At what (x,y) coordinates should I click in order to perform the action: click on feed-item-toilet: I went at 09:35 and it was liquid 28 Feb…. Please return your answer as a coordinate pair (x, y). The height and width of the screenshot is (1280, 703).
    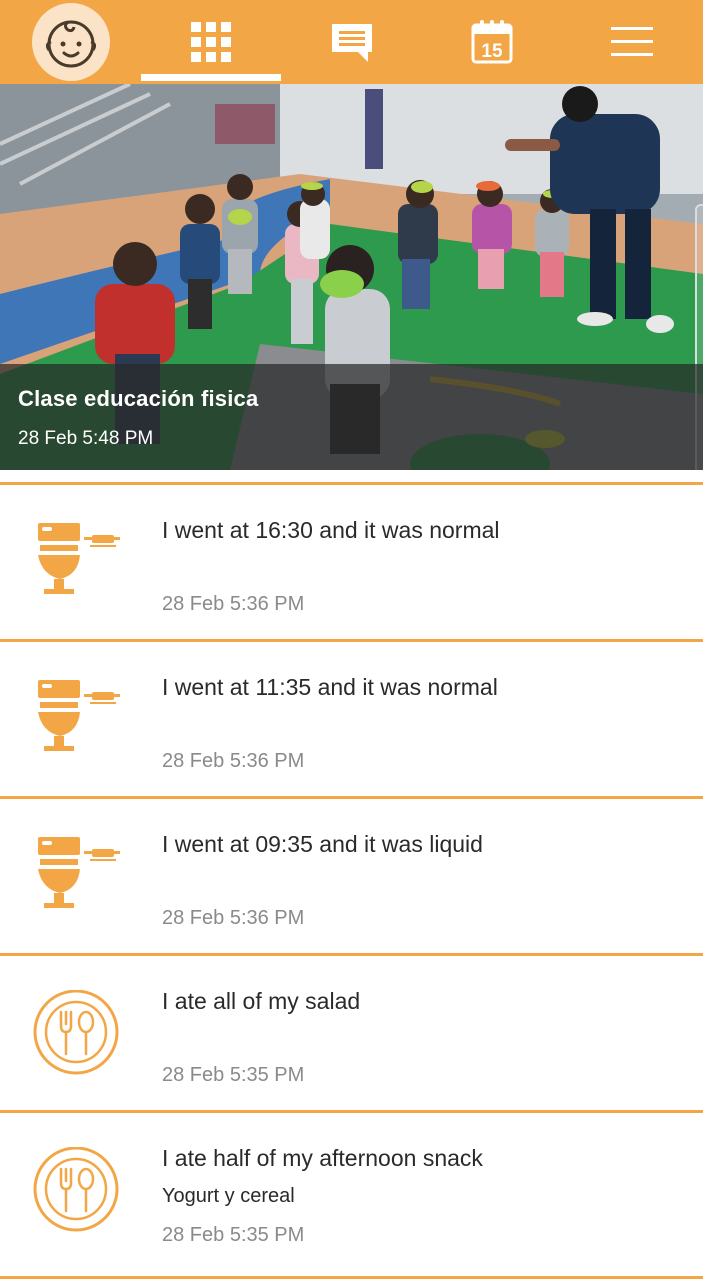
    Looking at the image, I should click on (351, 874).